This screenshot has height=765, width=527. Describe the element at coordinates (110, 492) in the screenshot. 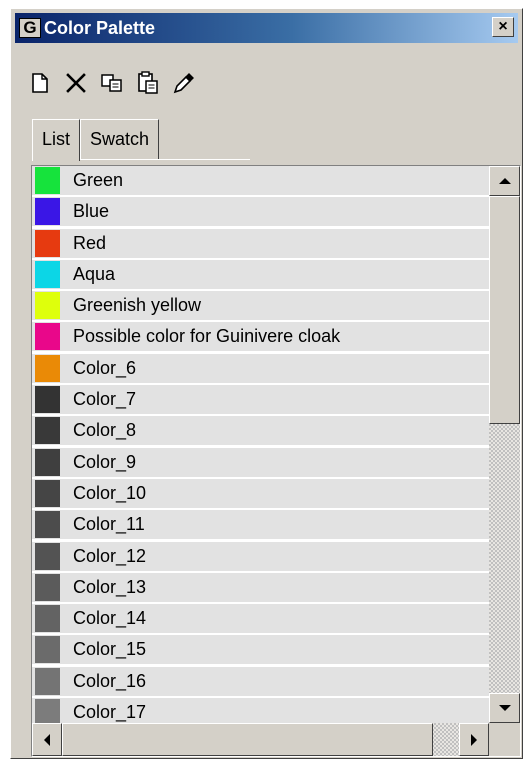

I see `color-label: Color_10` at that location.